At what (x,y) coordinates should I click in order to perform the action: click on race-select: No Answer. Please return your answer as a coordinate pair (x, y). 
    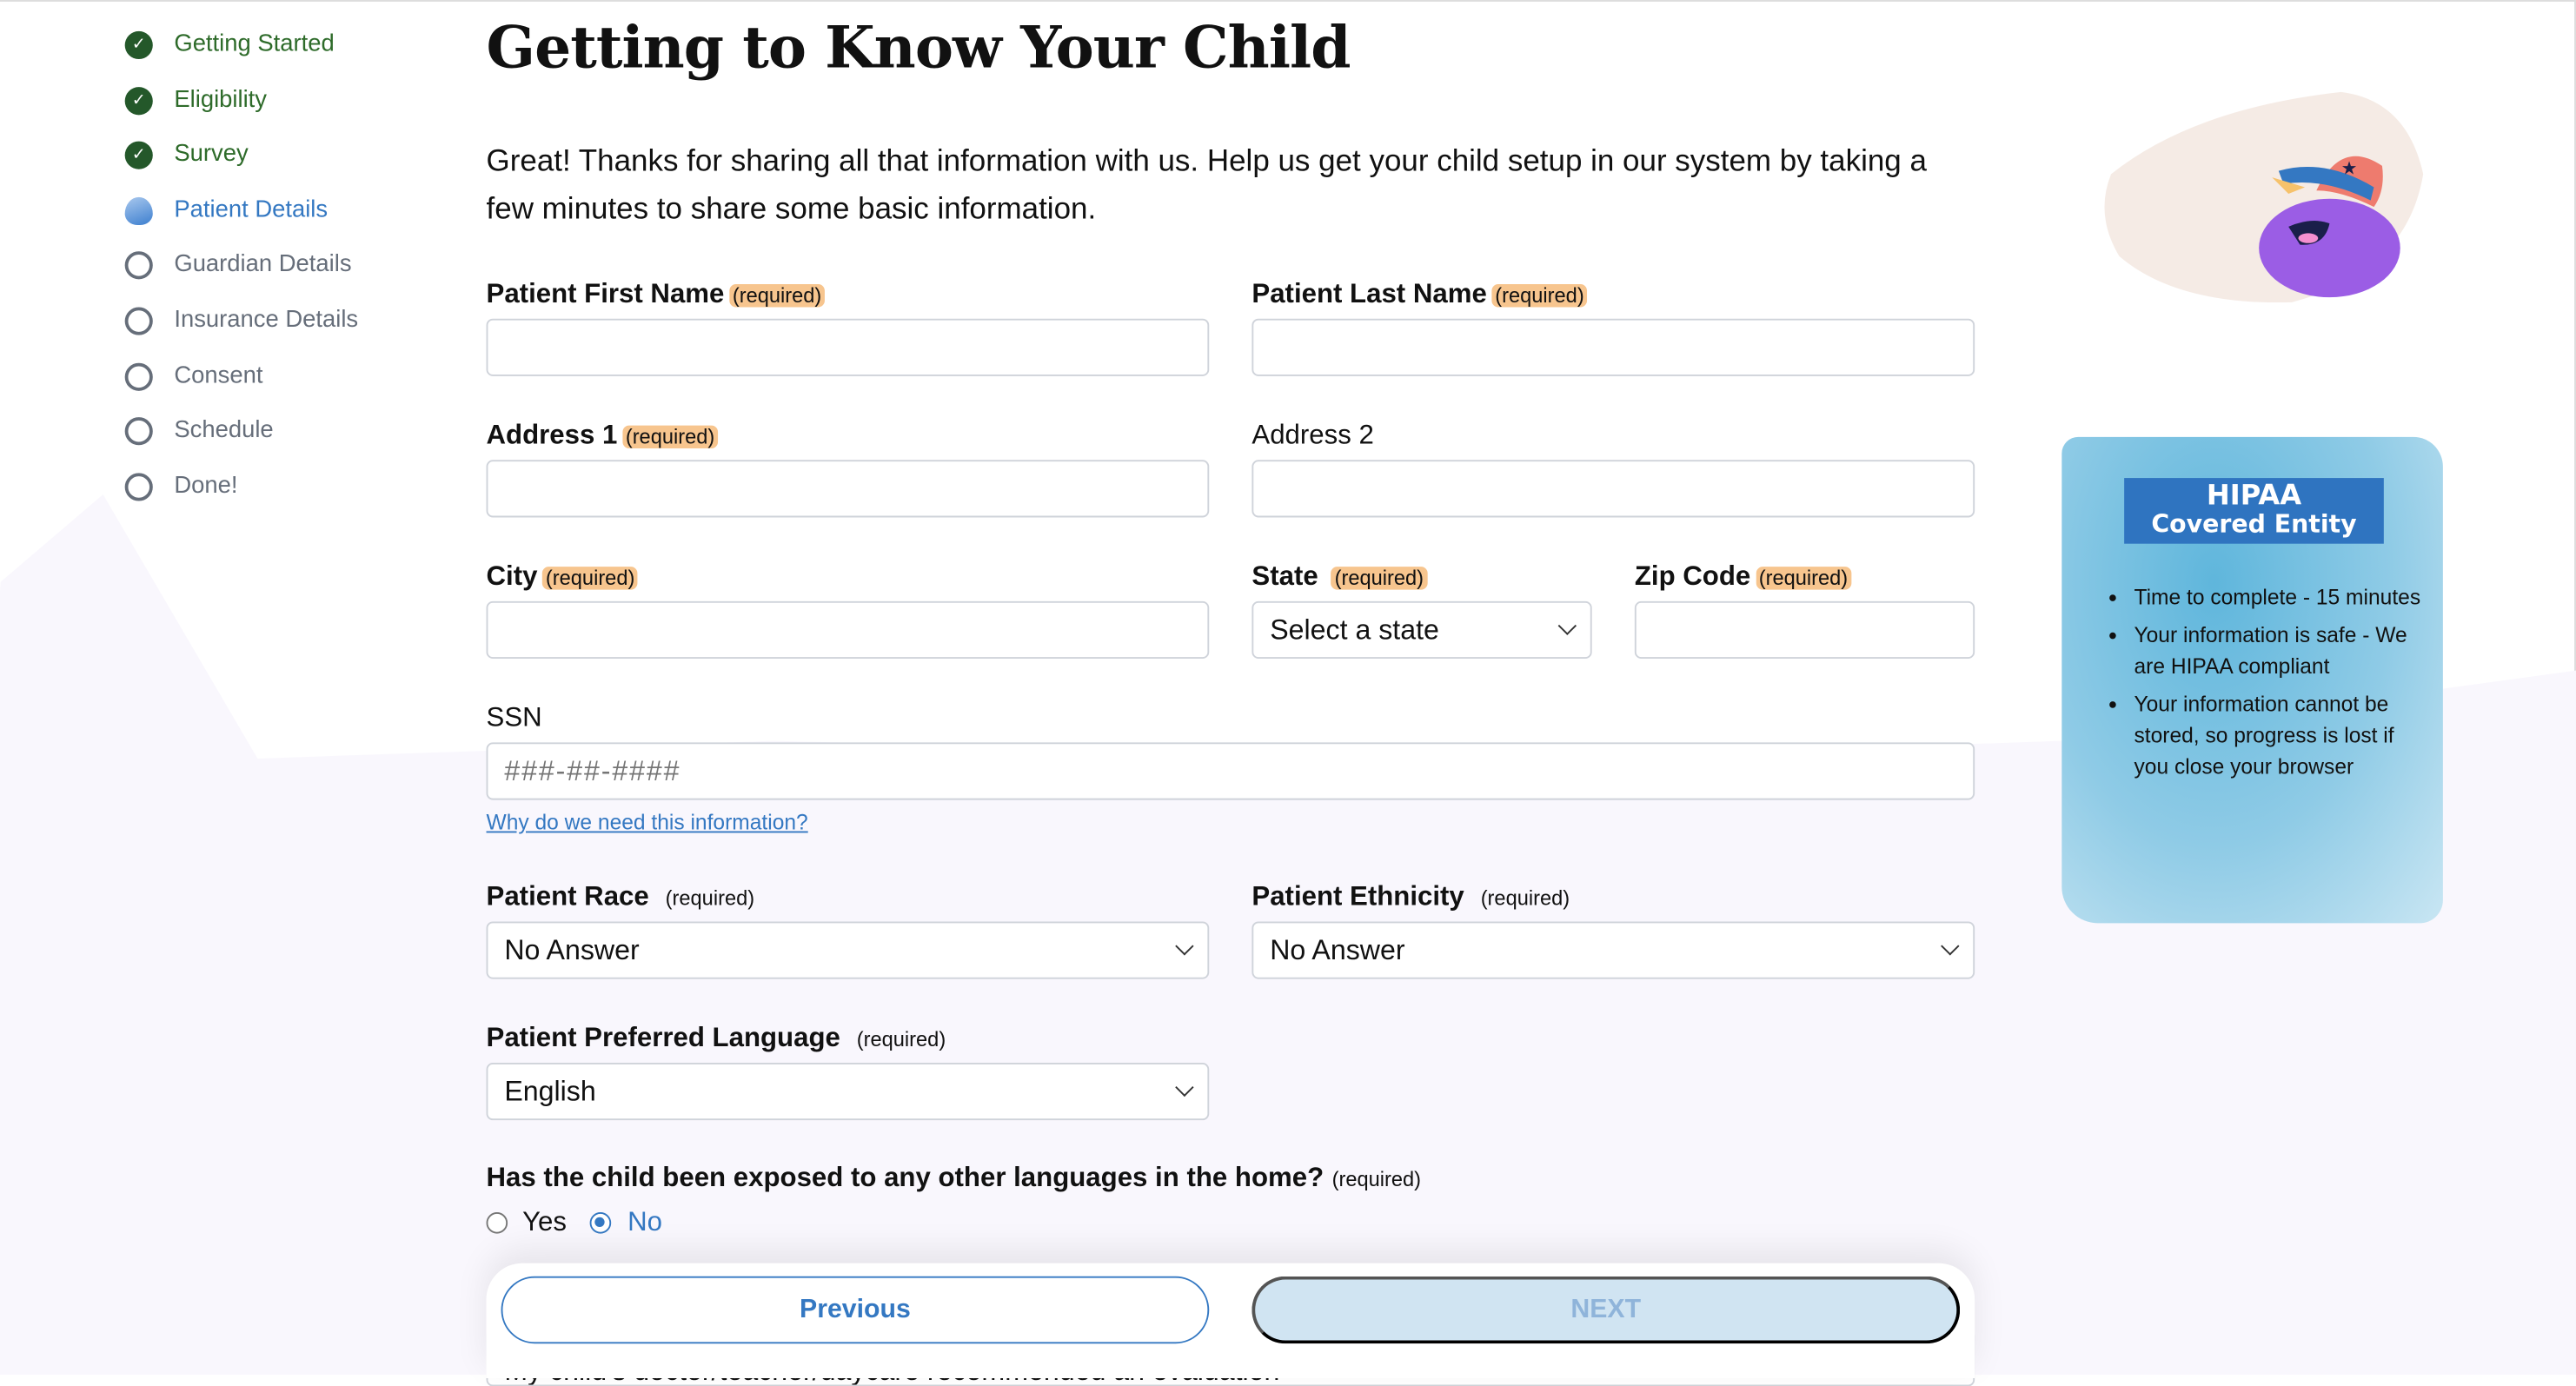
    Looking at the image, I should click on (848, 950).